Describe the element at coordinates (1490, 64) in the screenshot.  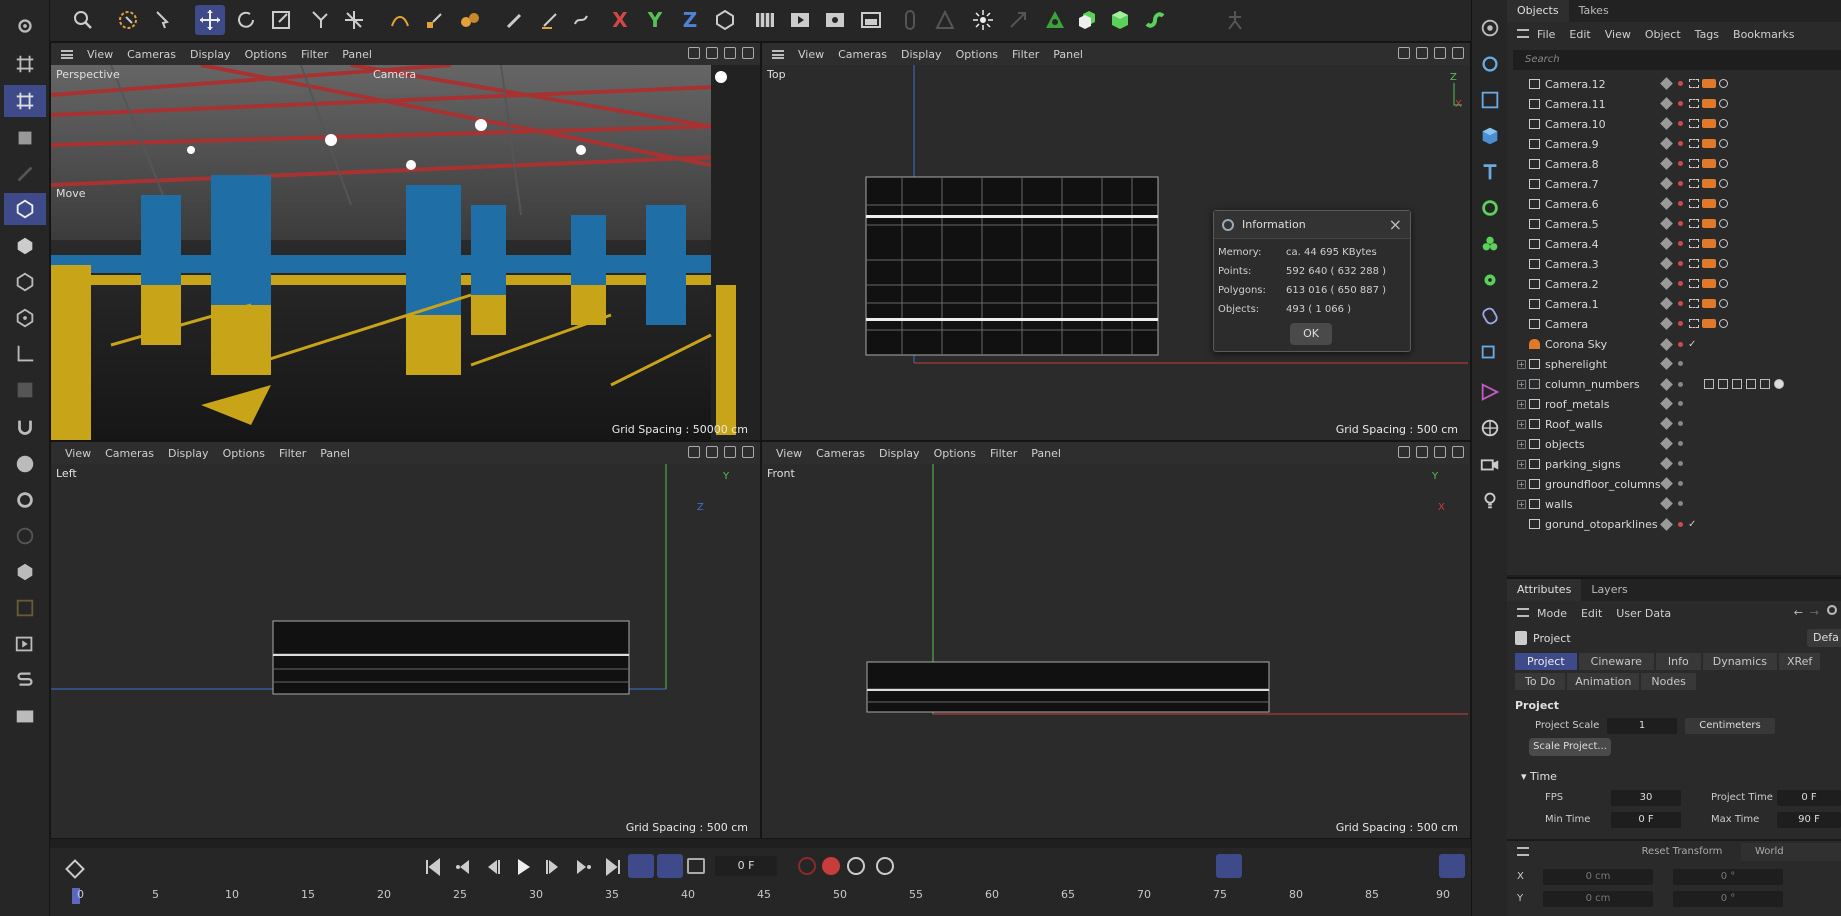
I see `camera-add-icon` at that location.